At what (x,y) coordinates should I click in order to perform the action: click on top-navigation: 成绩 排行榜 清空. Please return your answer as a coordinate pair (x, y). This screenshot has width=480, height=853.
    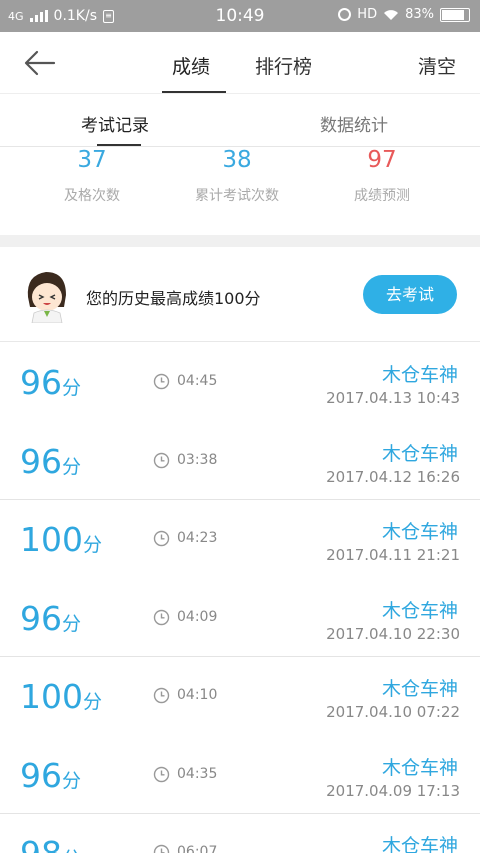
    Looking at the image, I should click on (240, 63).